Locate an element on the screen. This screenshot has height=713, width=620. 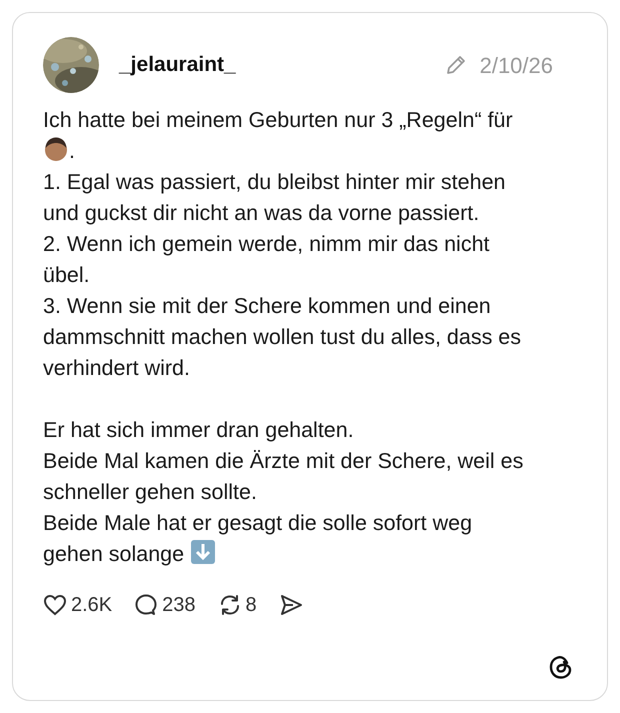
post-text: 1. Egal was passiert, du bleibst hinter mir stehen is located at coordinates (274, 182).